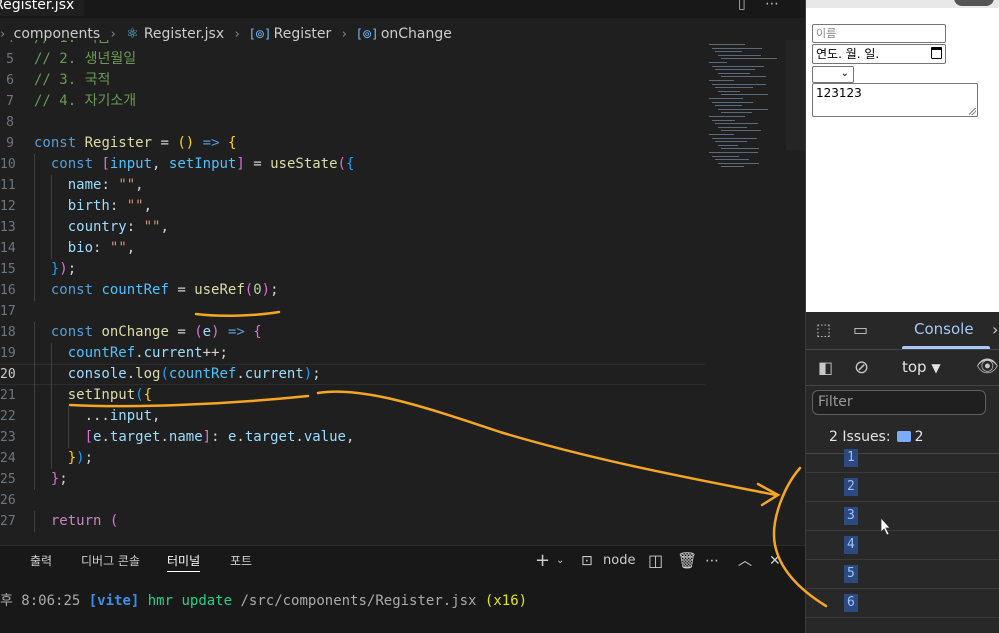  I want to click on editor-tab-register: Register.jsx, so click(42, 8).